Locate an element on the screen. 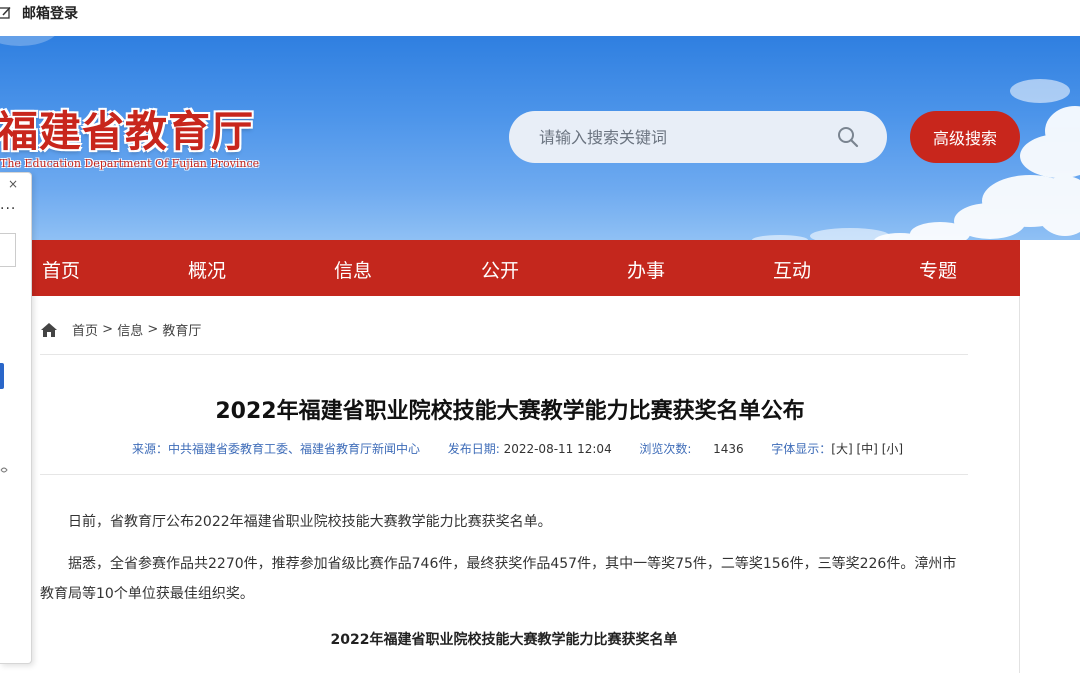  breadcrumb-home: 首页 is located at coordinates (85, 329).